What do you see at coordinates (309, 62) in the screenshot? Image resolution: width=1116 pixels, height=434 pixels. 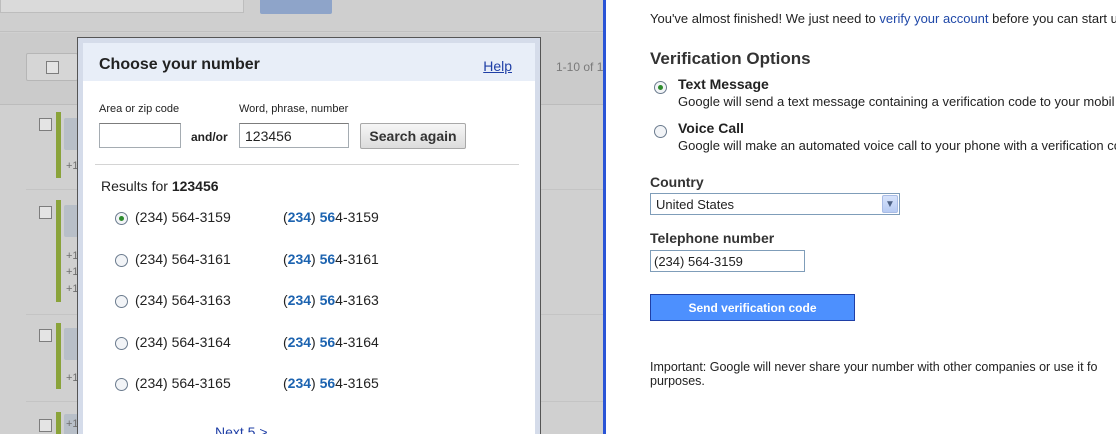 I see `dialog-header: Choose your number Help` at bounding box center [309, 62].